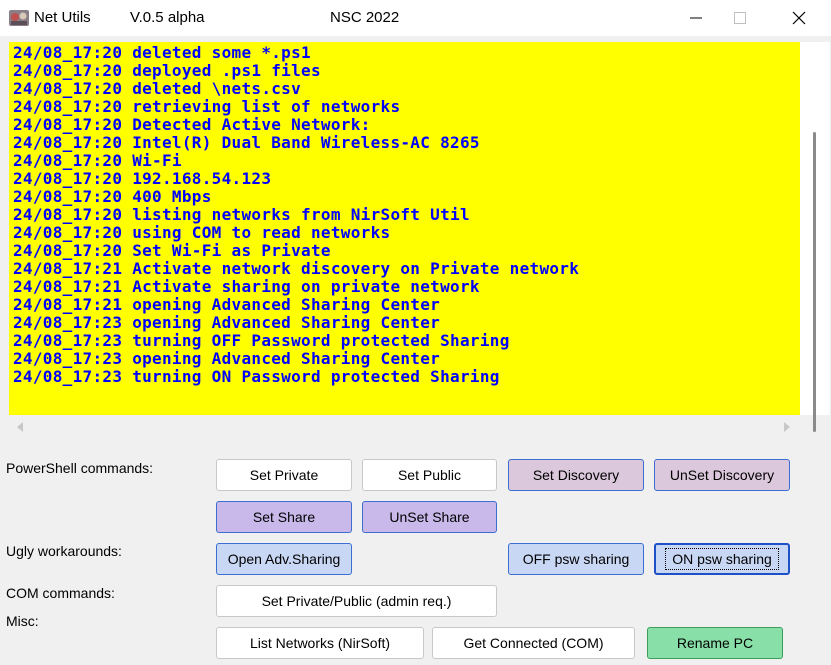  Describe the element at coordinates (814, 282) in the screenshot. I see `vertical-scroll-thumb` at that location.